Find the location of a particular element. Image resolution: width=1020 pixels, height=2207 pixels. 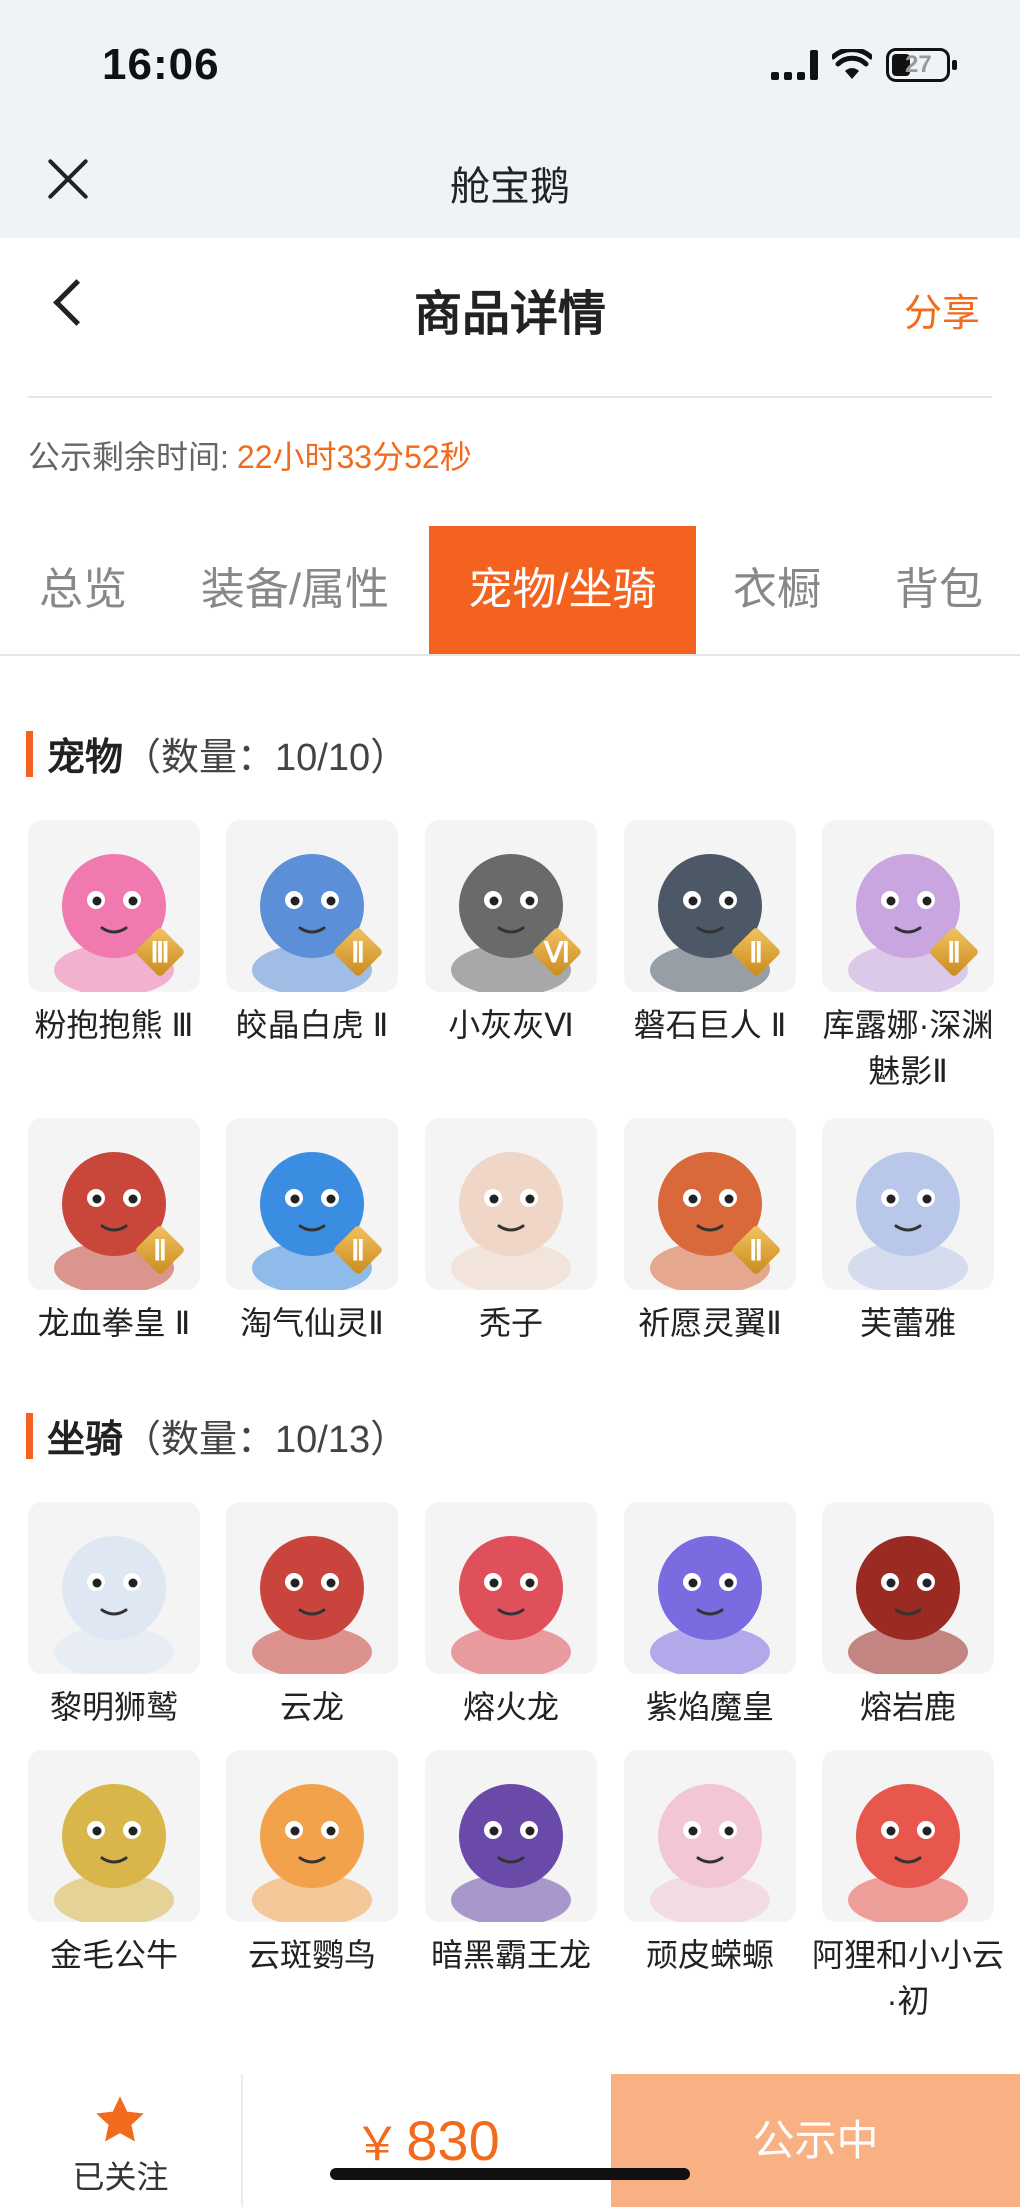

pets-title: 宠物 is located at coordinates (85, 758).